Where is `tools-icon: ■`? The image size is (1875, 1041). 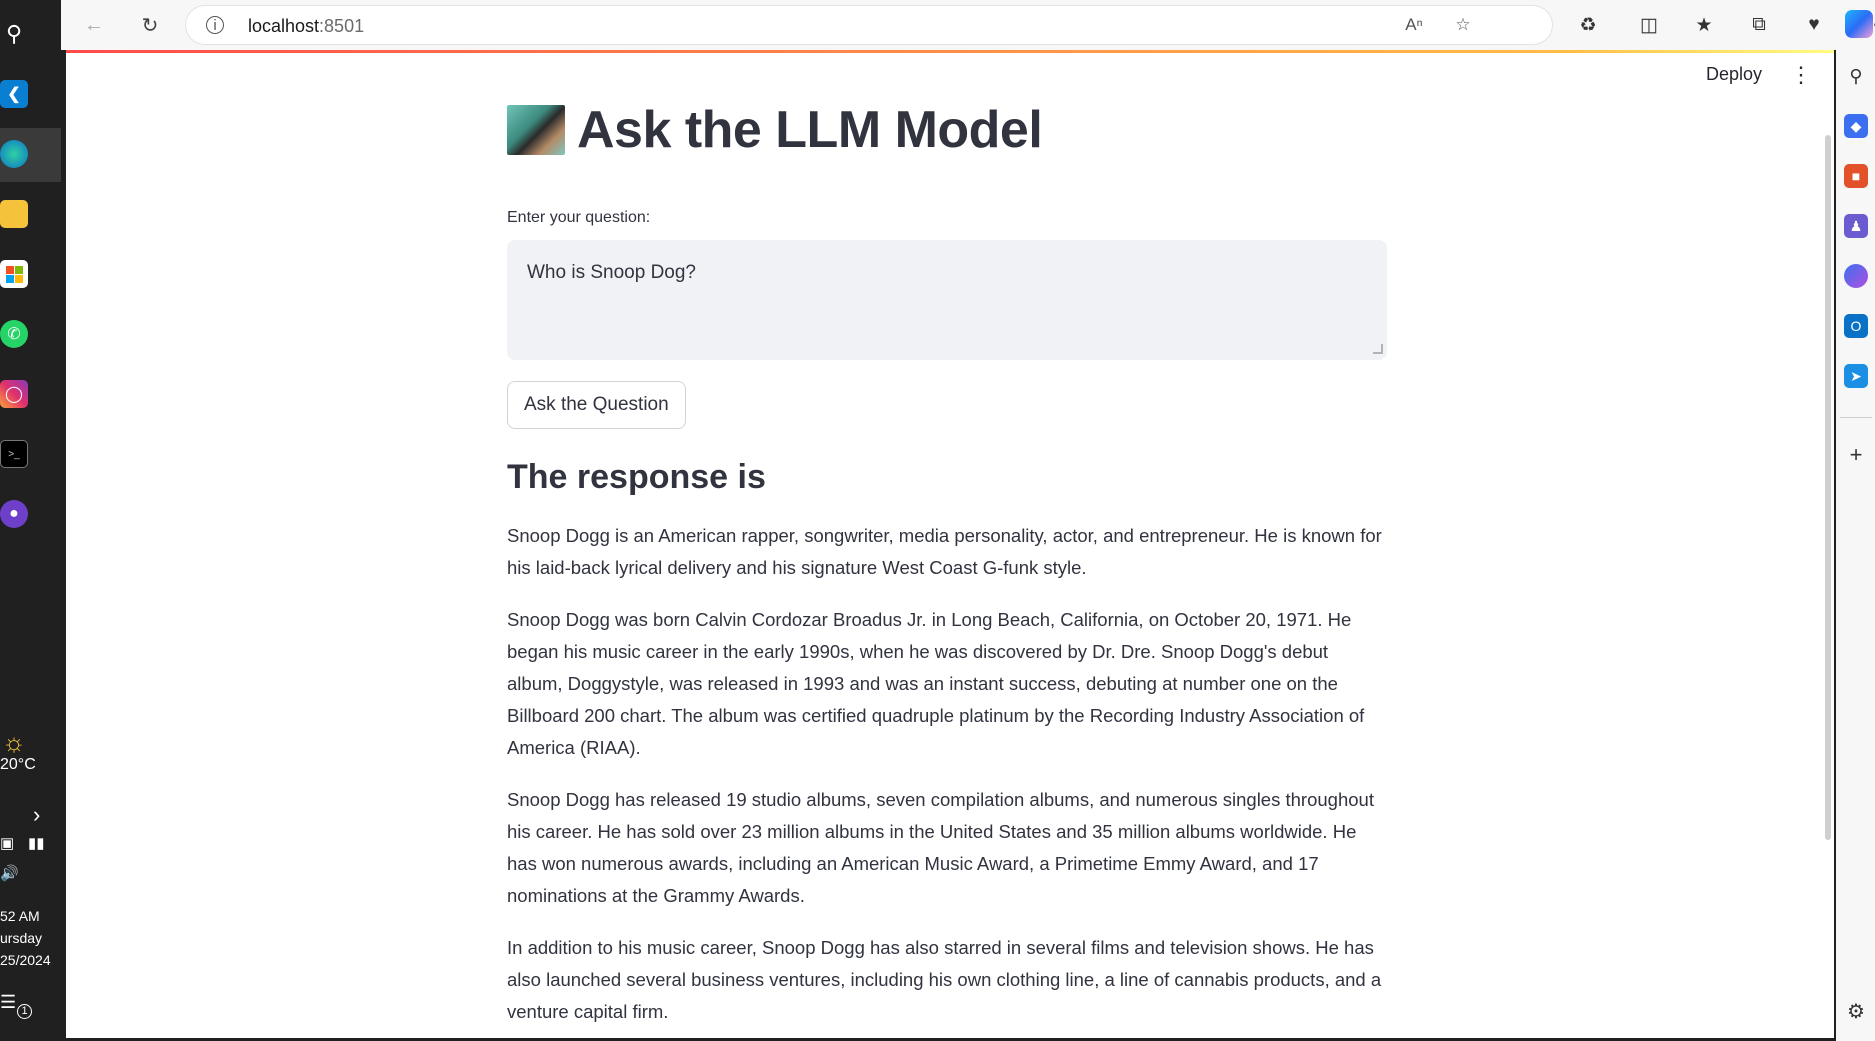
tools-icon: ■ is located at coordinates (1856, 176).